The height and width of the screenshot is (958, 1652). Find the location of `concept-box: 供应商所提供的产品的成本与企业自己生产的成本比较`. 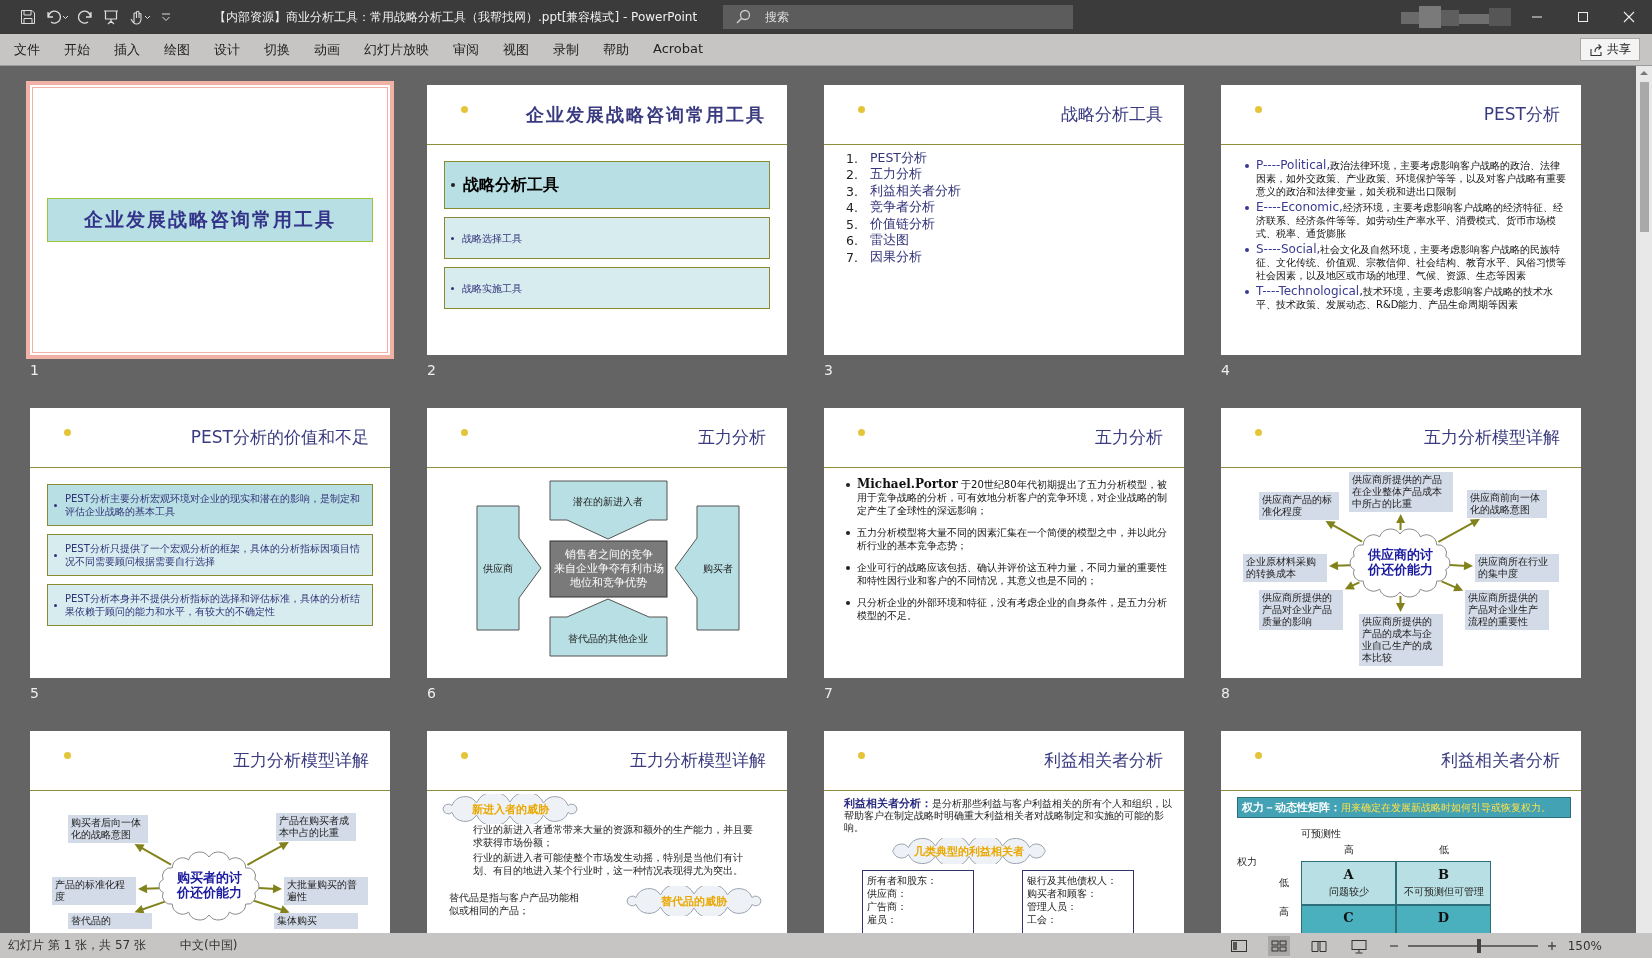

concept-box: 供应商所提供的产品的成本与企业自己生产的成本比较 is located at coordinates (1401, 640).